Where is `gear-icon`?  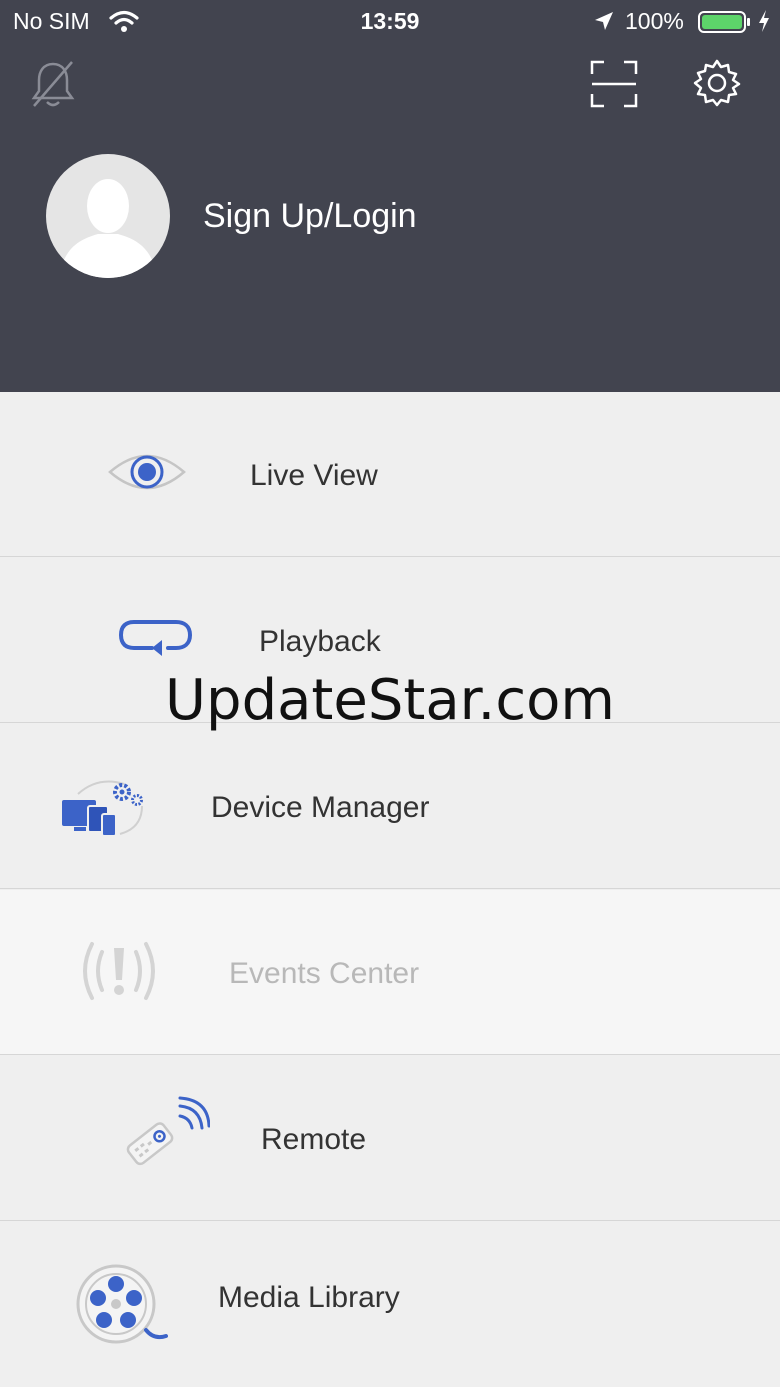
gear-icon is located at coordinates (717, 83).